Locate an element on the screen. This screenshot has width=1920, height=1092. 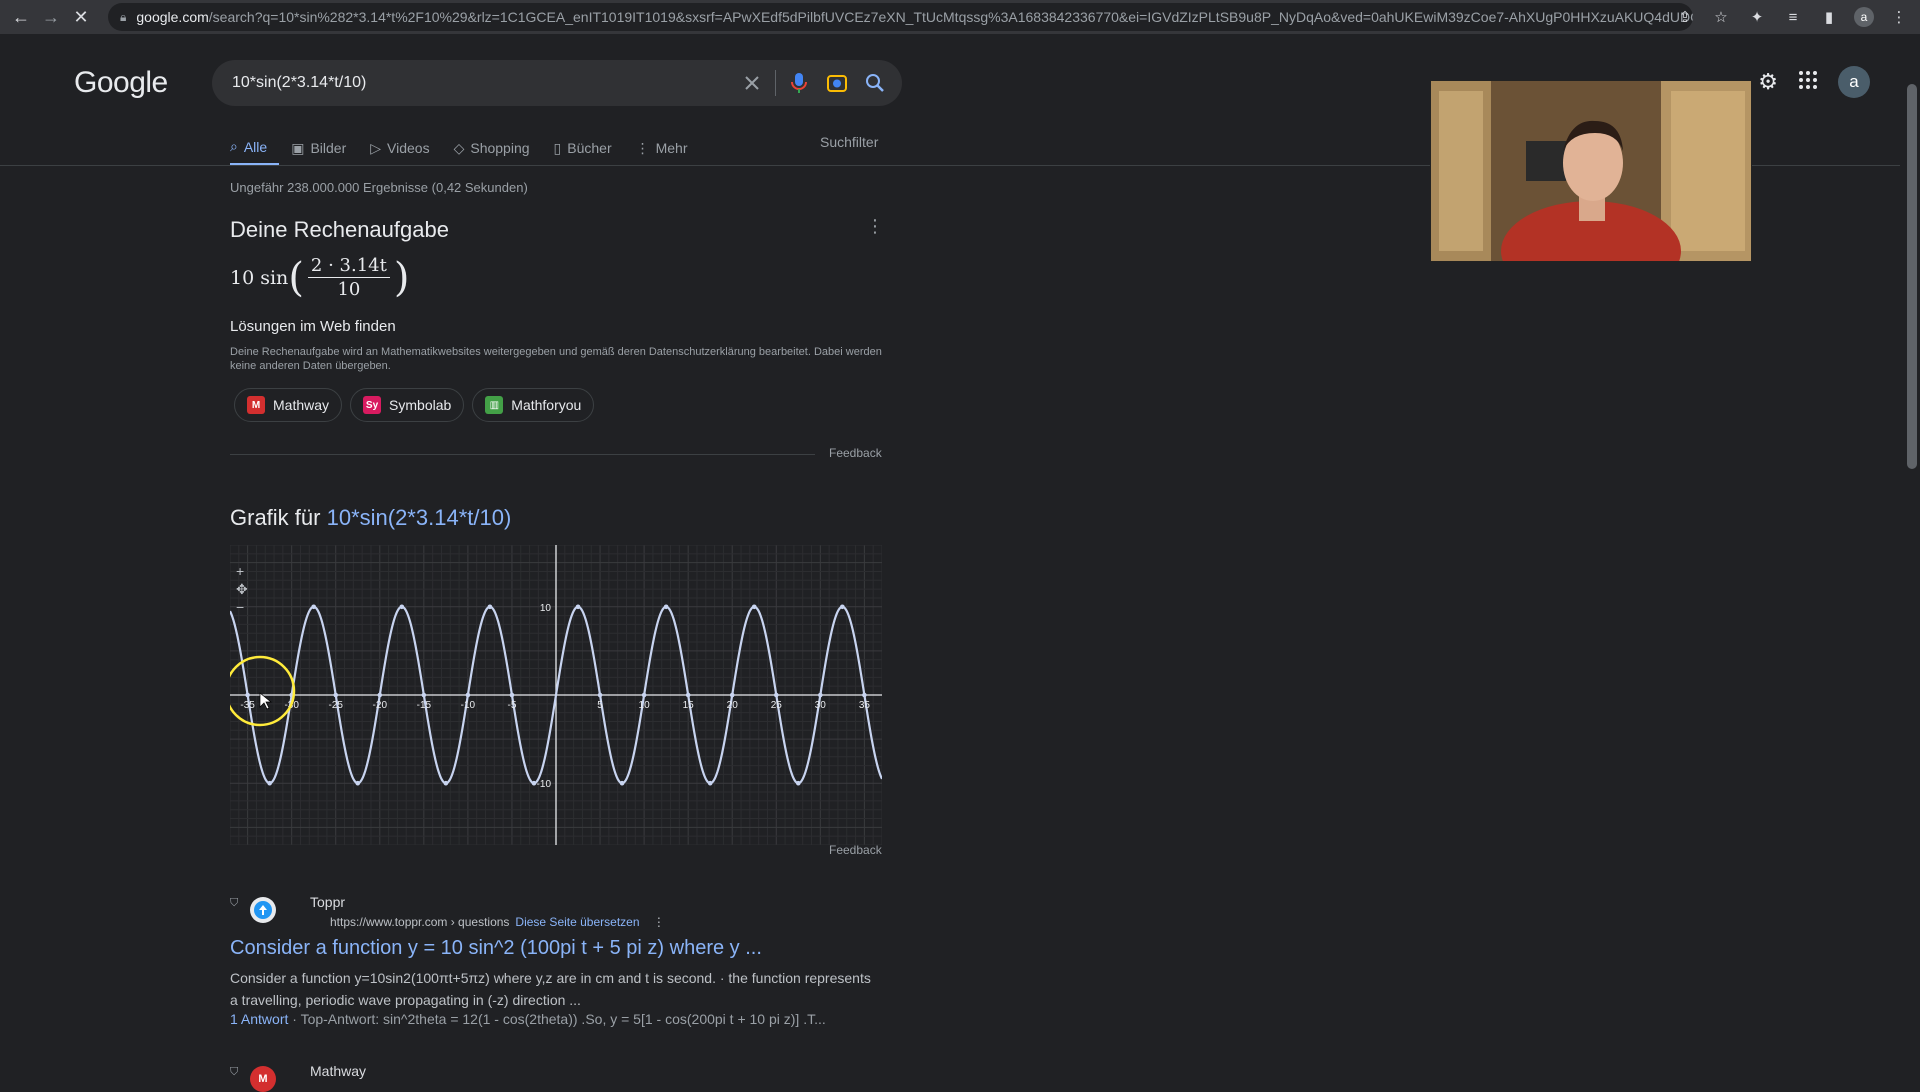
search-filter-button: Suchfilter is located at coordinates (849, 142).